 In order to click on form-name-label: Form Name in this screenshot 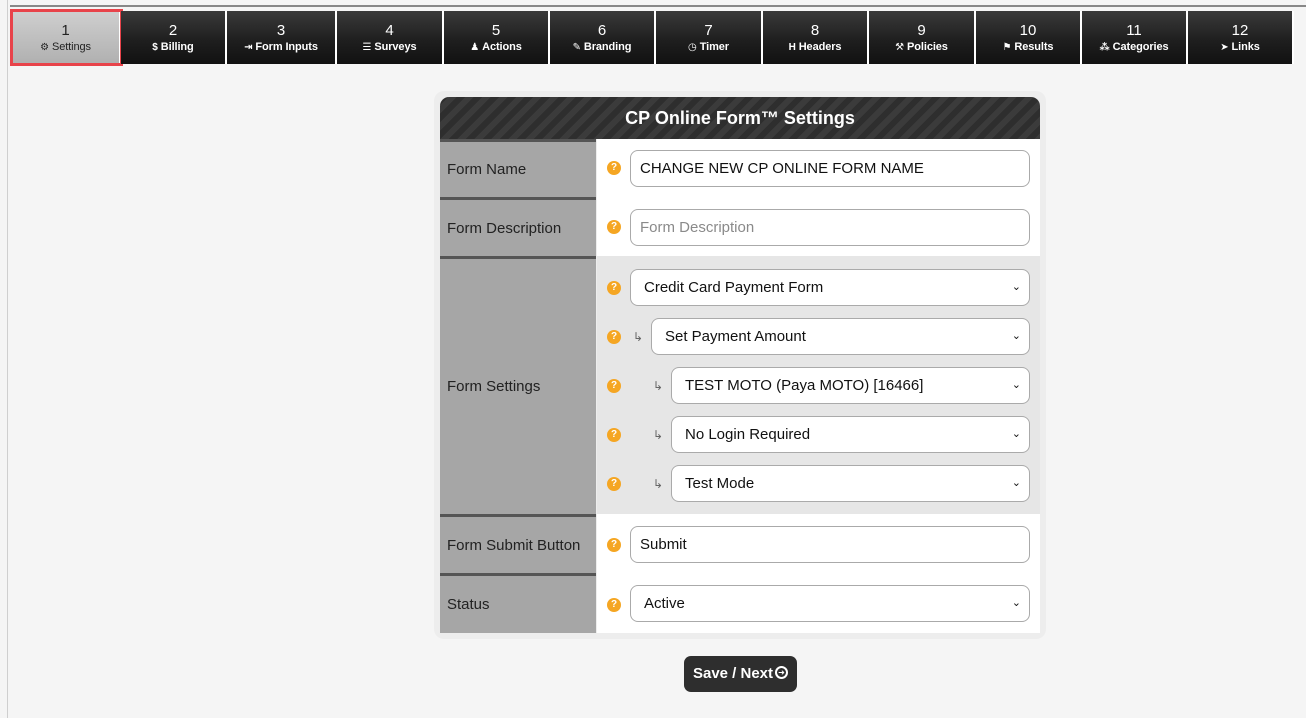, I will do `click(518, 168)`.